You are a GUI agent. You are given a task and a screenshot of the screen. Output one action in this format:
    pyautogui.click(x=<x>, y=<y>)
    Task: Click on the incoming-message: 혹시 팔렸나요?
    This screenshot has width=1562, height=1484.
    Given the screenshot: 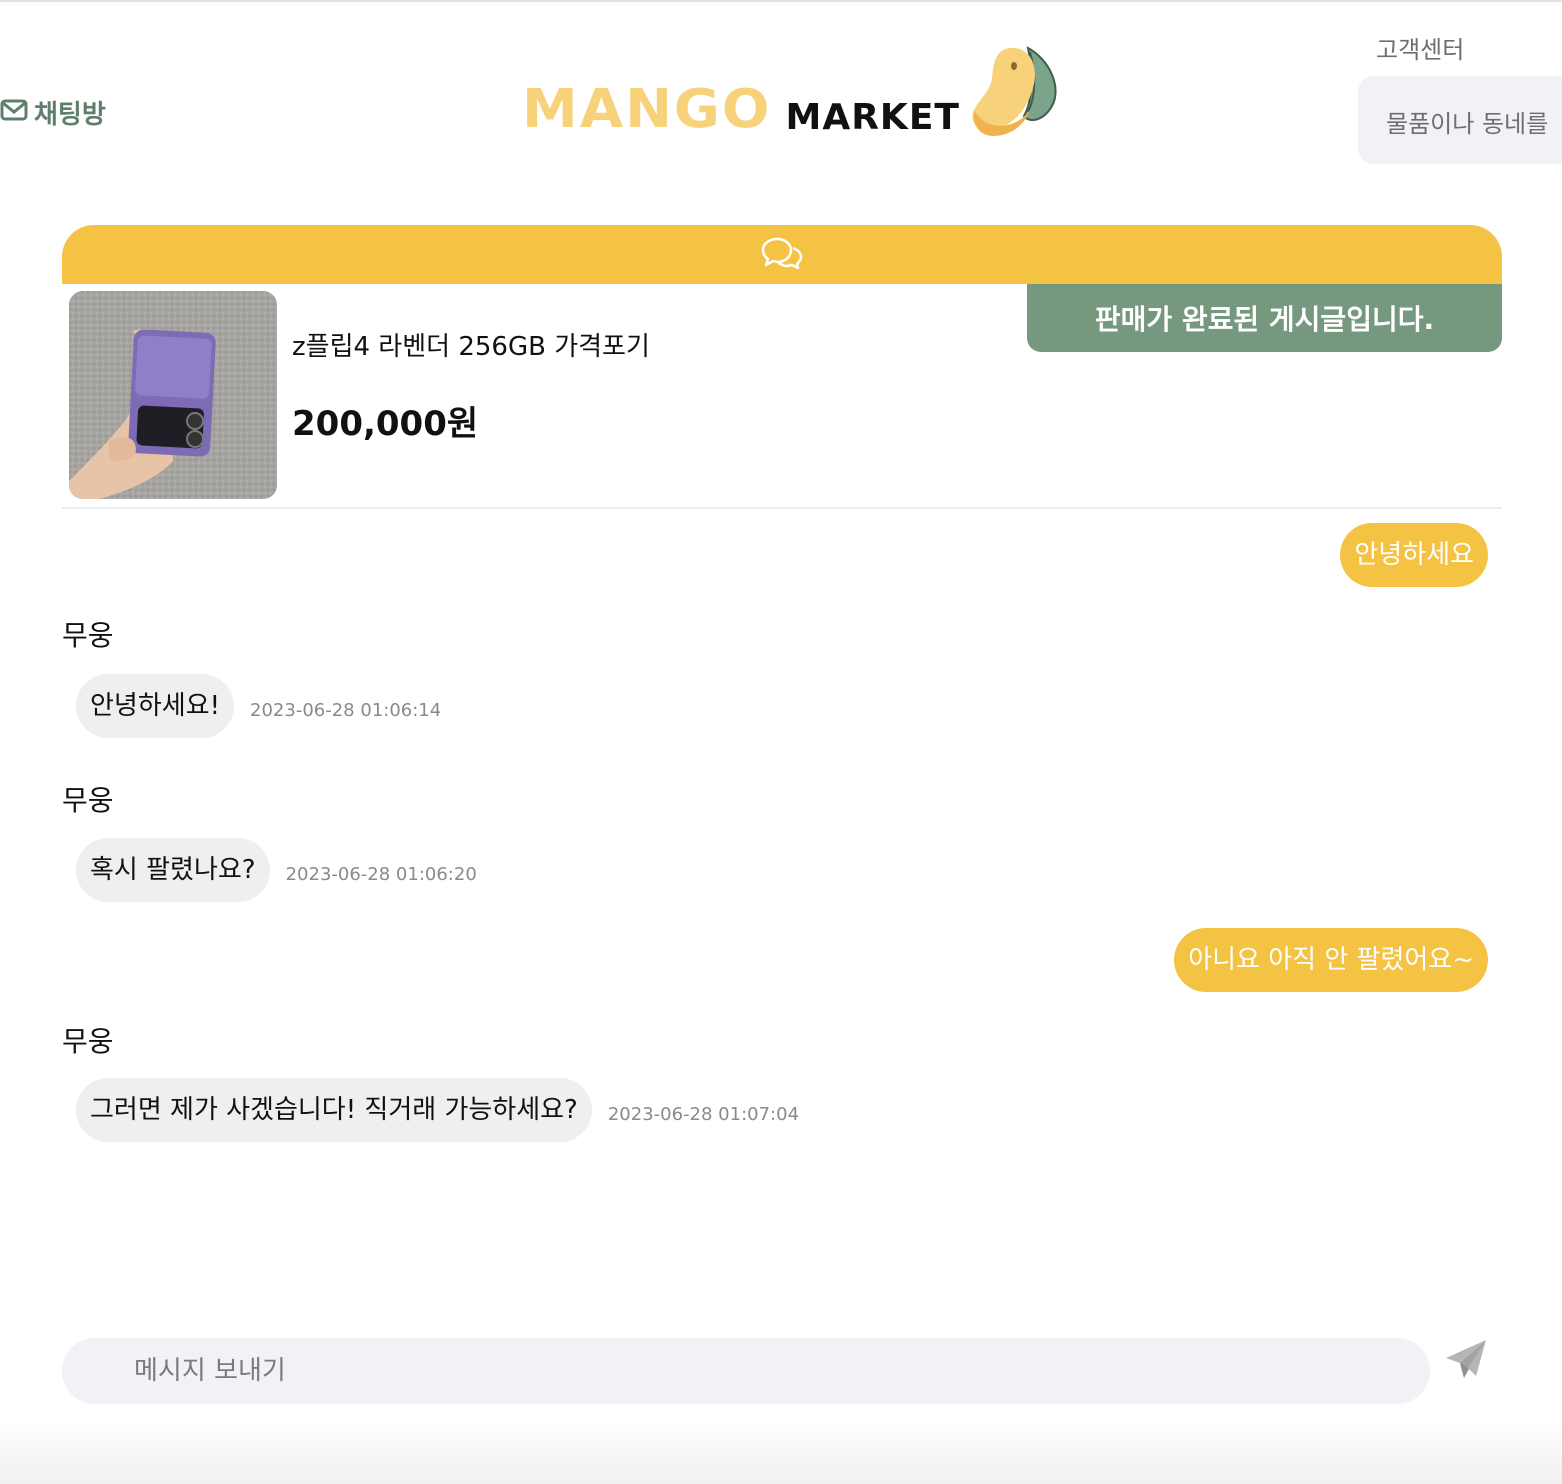 What is the action you would take?
    pyautogui.click(x=173, y=870)
    